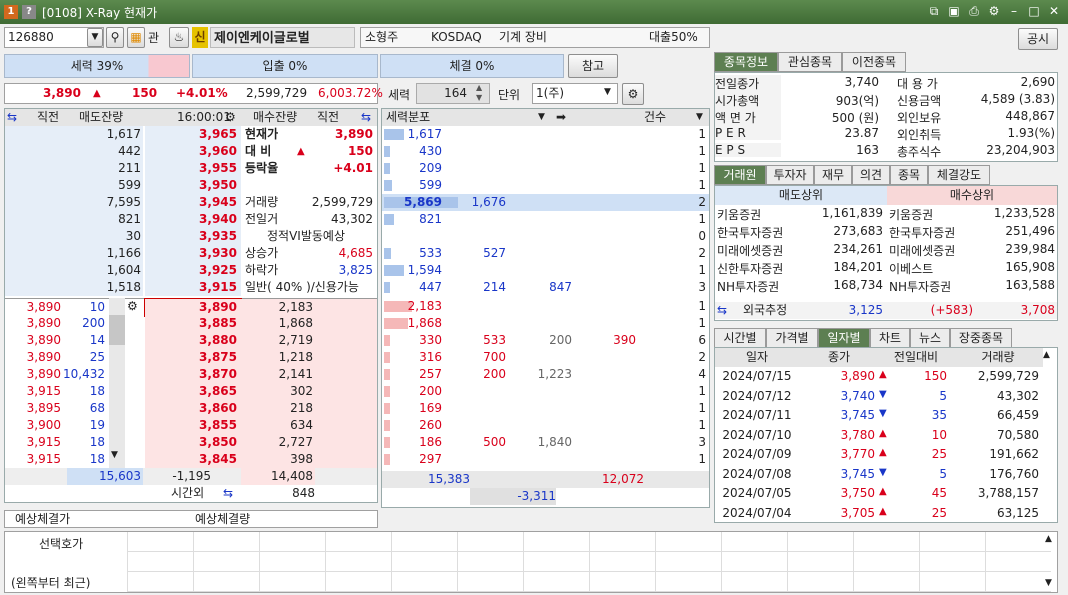 This screenshot has width=1068, height=595. I want to click on info-key-2: 외인취득, so click(919, 135).